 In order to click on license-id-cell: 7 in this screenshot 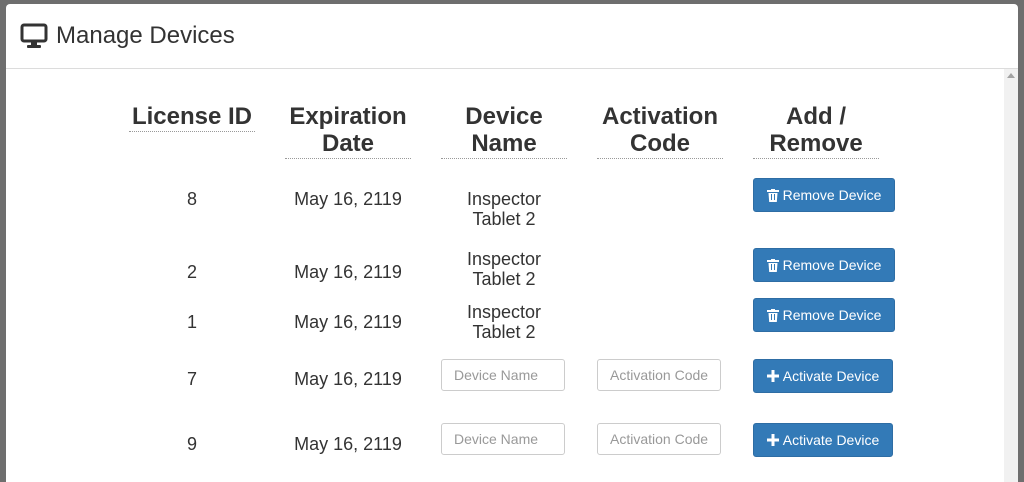, I will do `click(191, 379)`.